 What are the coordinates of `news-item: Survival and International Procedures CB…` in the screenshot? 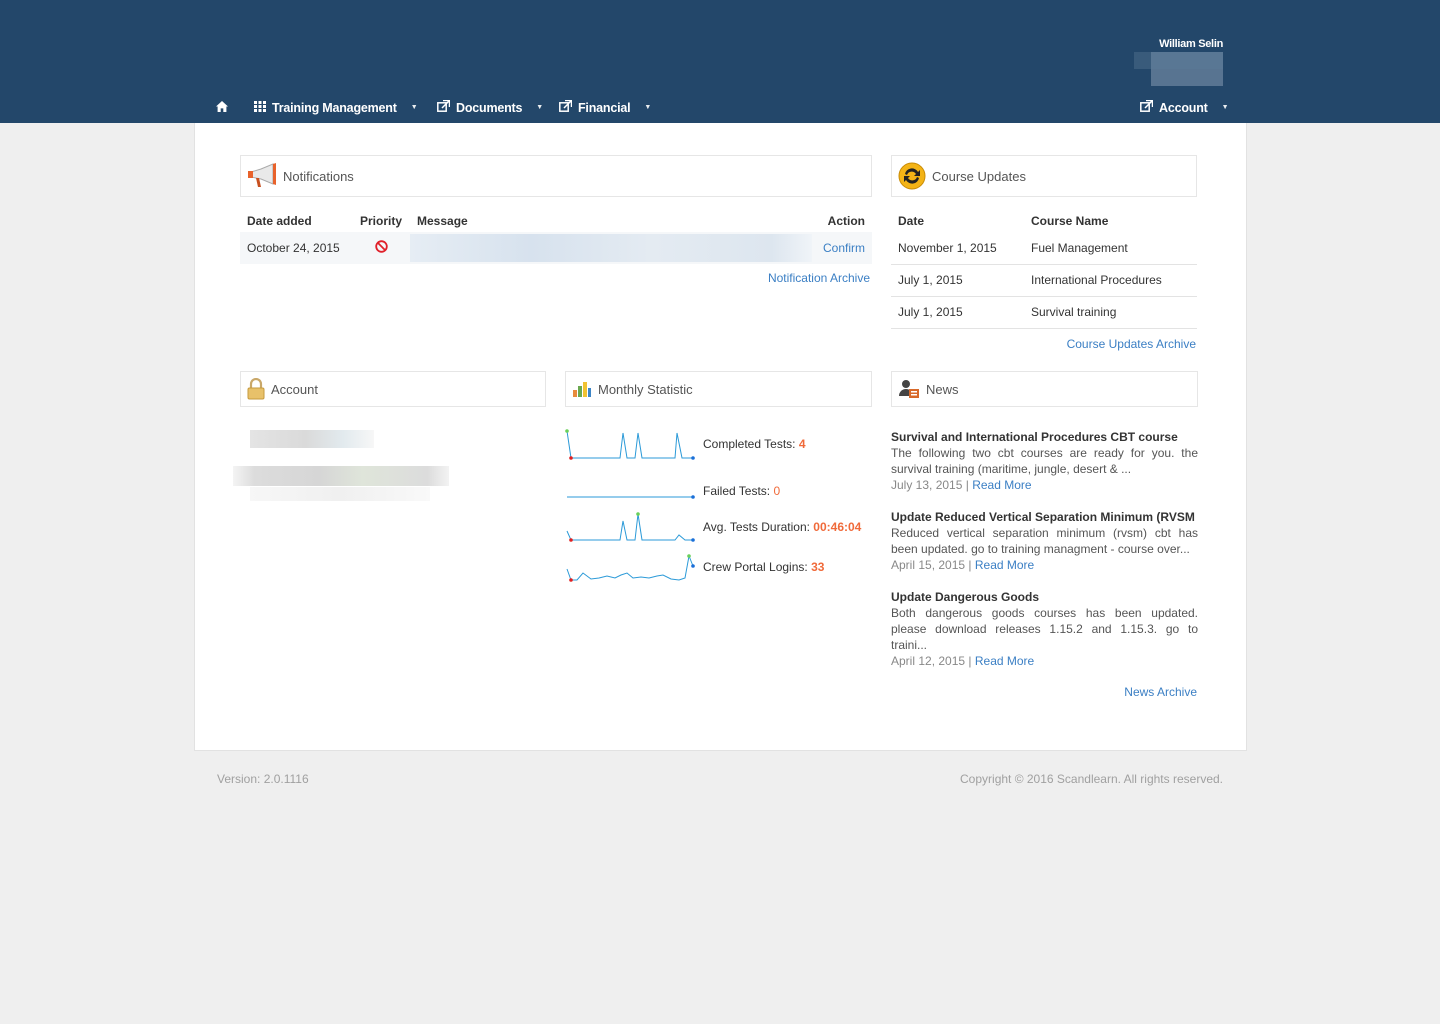 It's located at (1044, 460).